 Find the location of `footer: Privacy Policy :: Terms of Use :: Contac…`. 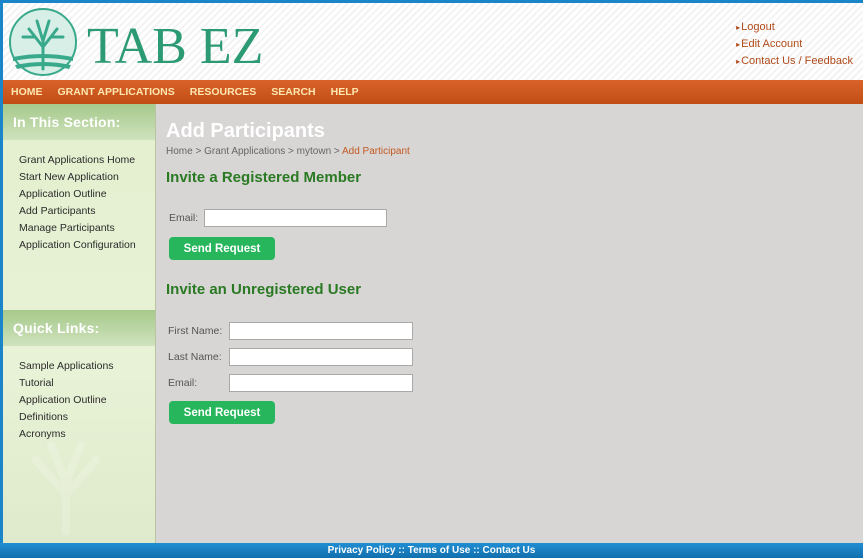

footer: Privacy Policy :: Terms of Use :: Contac… is located at coordinates (431, 550).